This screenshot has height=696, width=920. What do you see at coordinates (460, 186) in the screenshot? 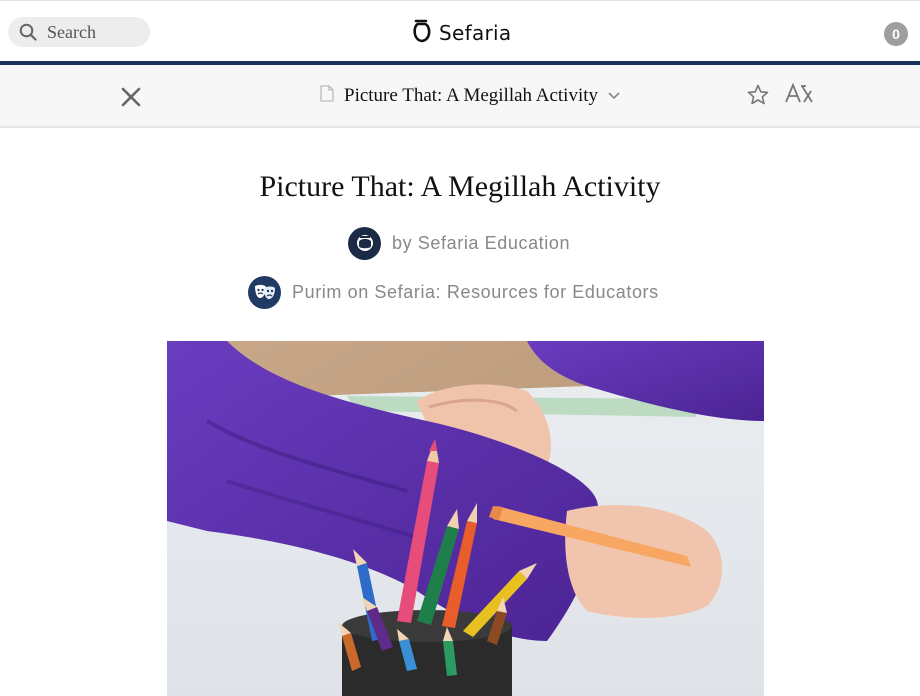
I see `sheet-title: Picture That: A Megillah Activity` at bounding box center [460, 186].